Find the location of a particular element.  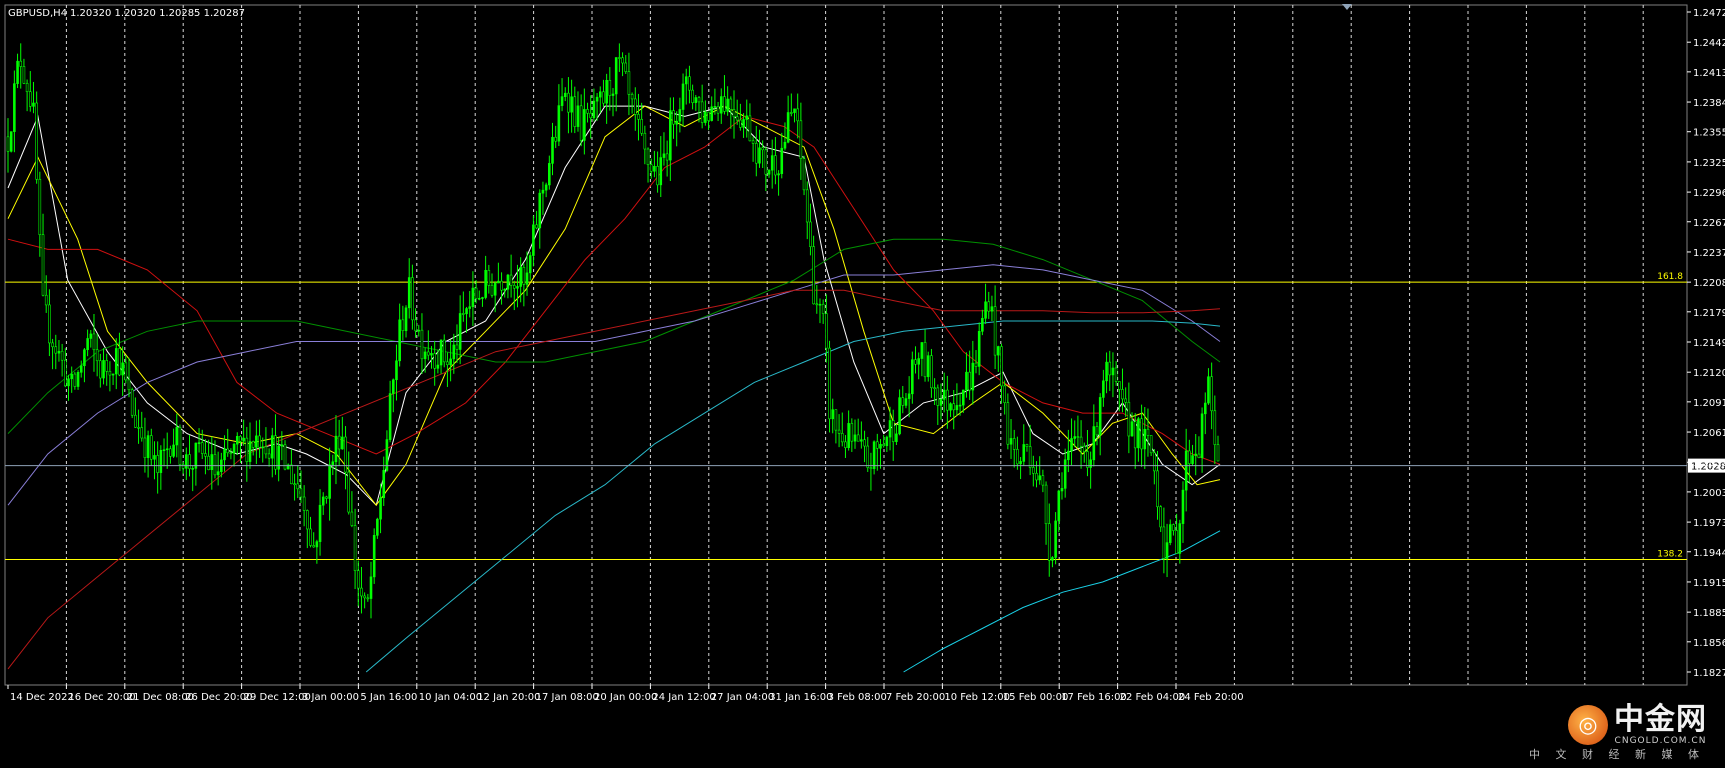

x-tick-label: 17 Jan 08:00 is located at coordinates (567, 697).